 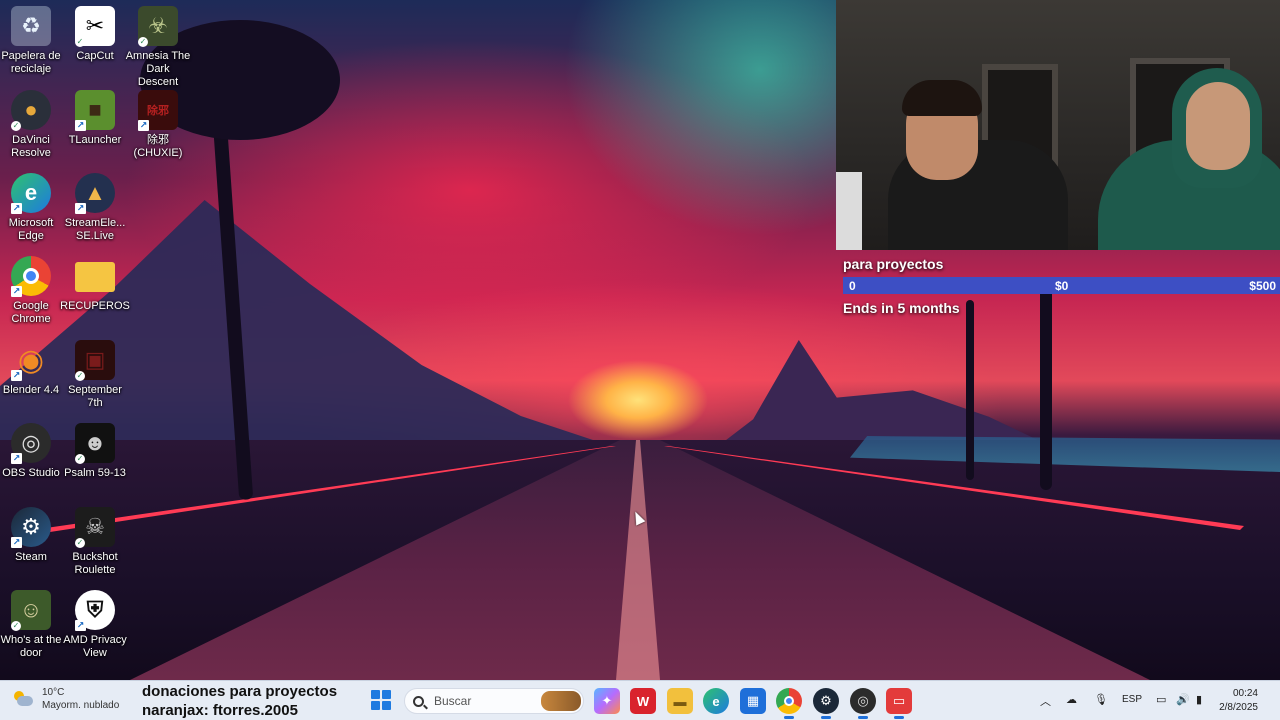 What do you see at coordinates (158, 47) in the screenshot?
I see `desktop-icon-amnesia: ☣ ✓ Amnesia The Dark Descent` at bounding box center [158, 47].